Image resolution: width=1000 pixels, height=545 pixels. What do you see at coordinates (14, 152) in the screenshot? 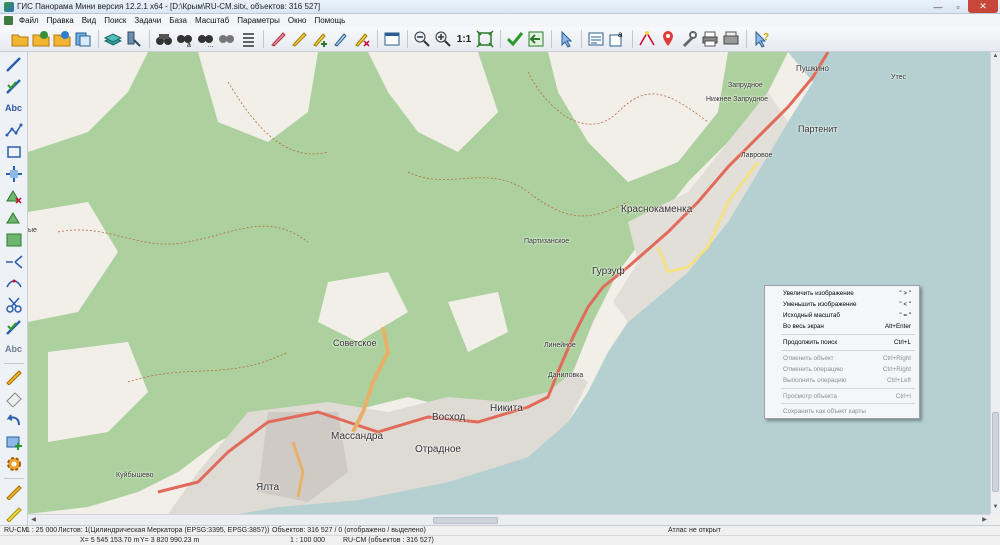
I see `rectangle-icon` at bounding box center [14, 152].